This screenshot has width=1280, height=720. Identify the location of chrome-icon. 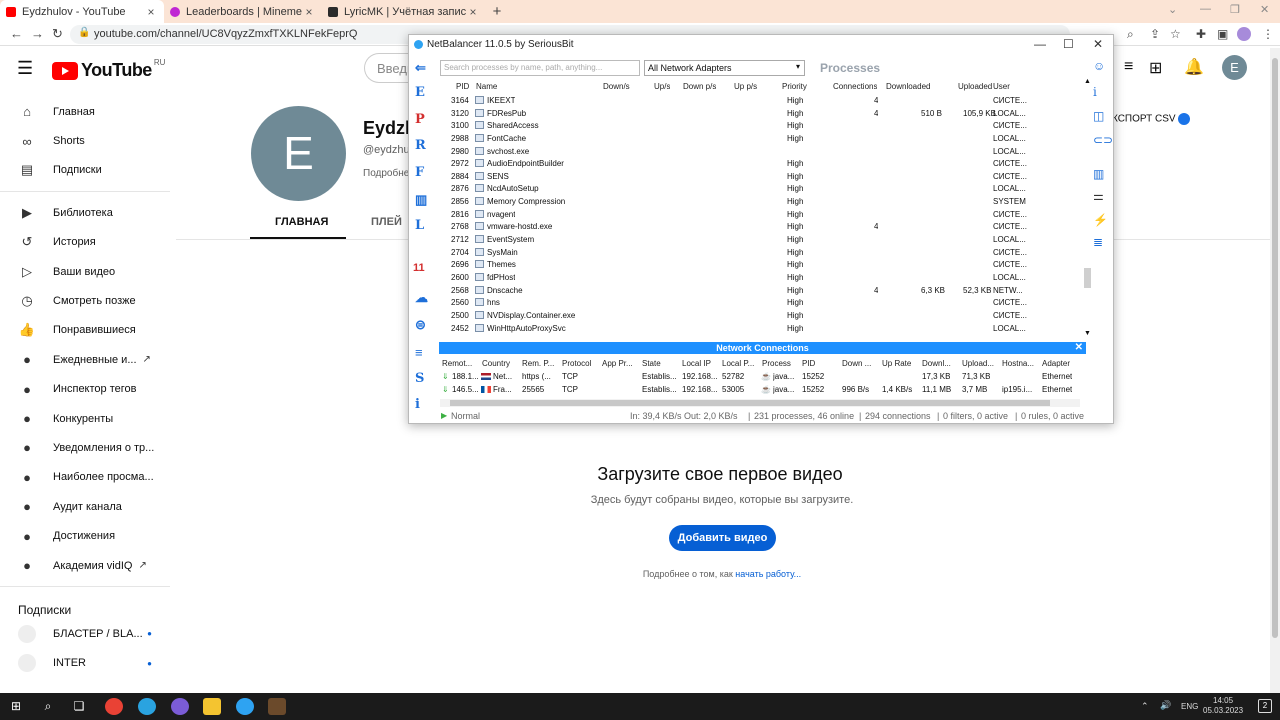
(114, 706).